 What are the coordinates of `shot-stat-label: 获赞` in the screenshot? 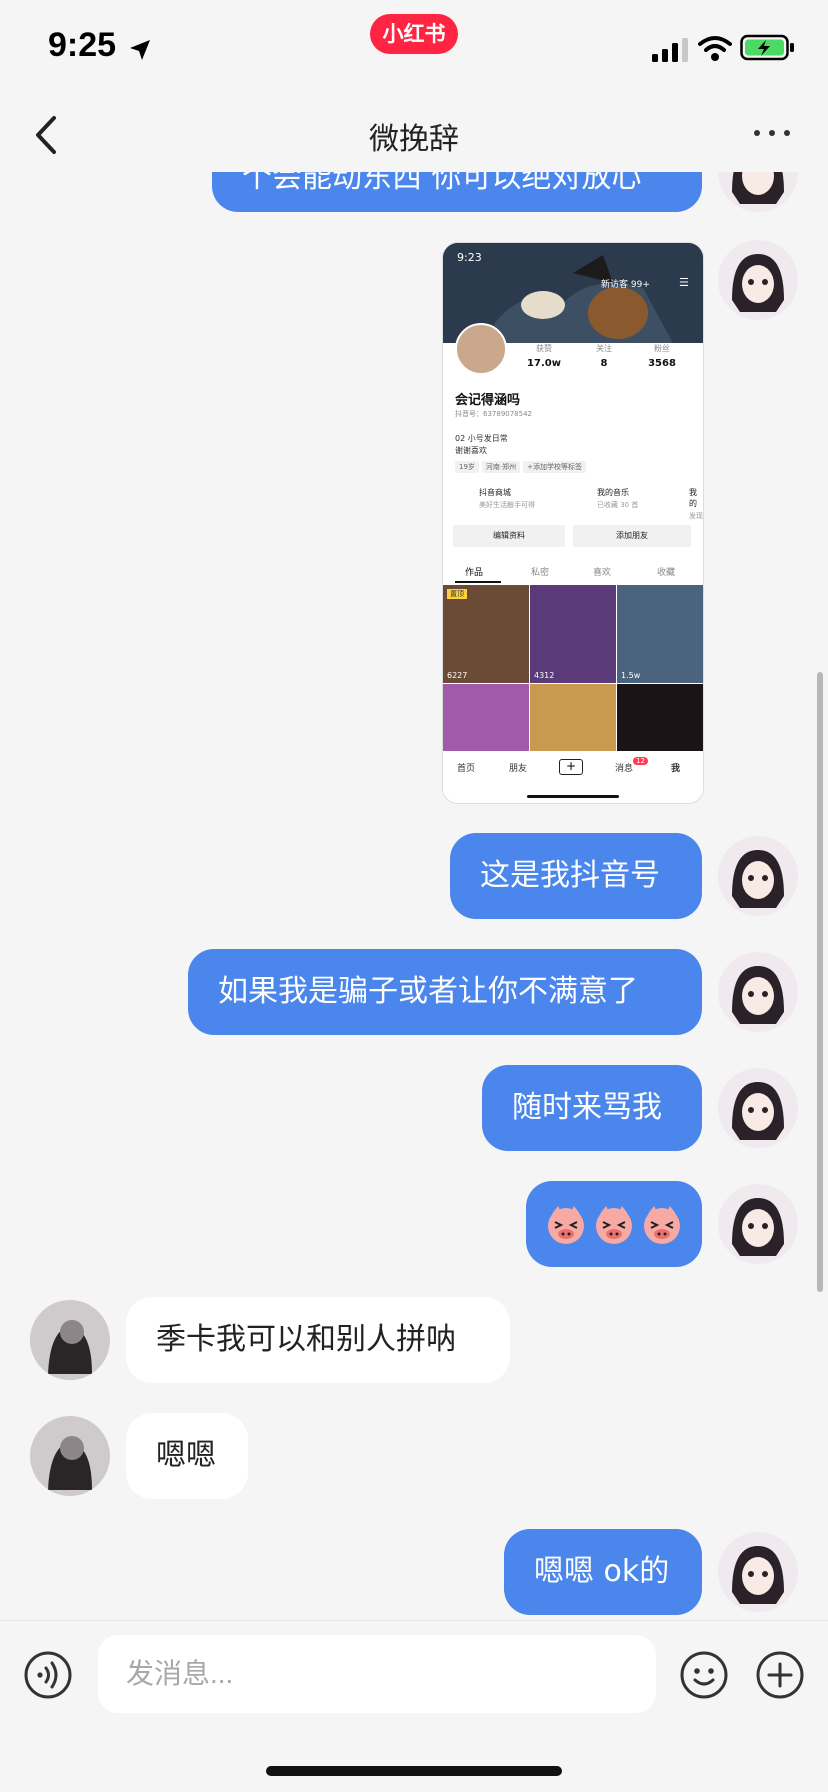 It's located at (544, 348).